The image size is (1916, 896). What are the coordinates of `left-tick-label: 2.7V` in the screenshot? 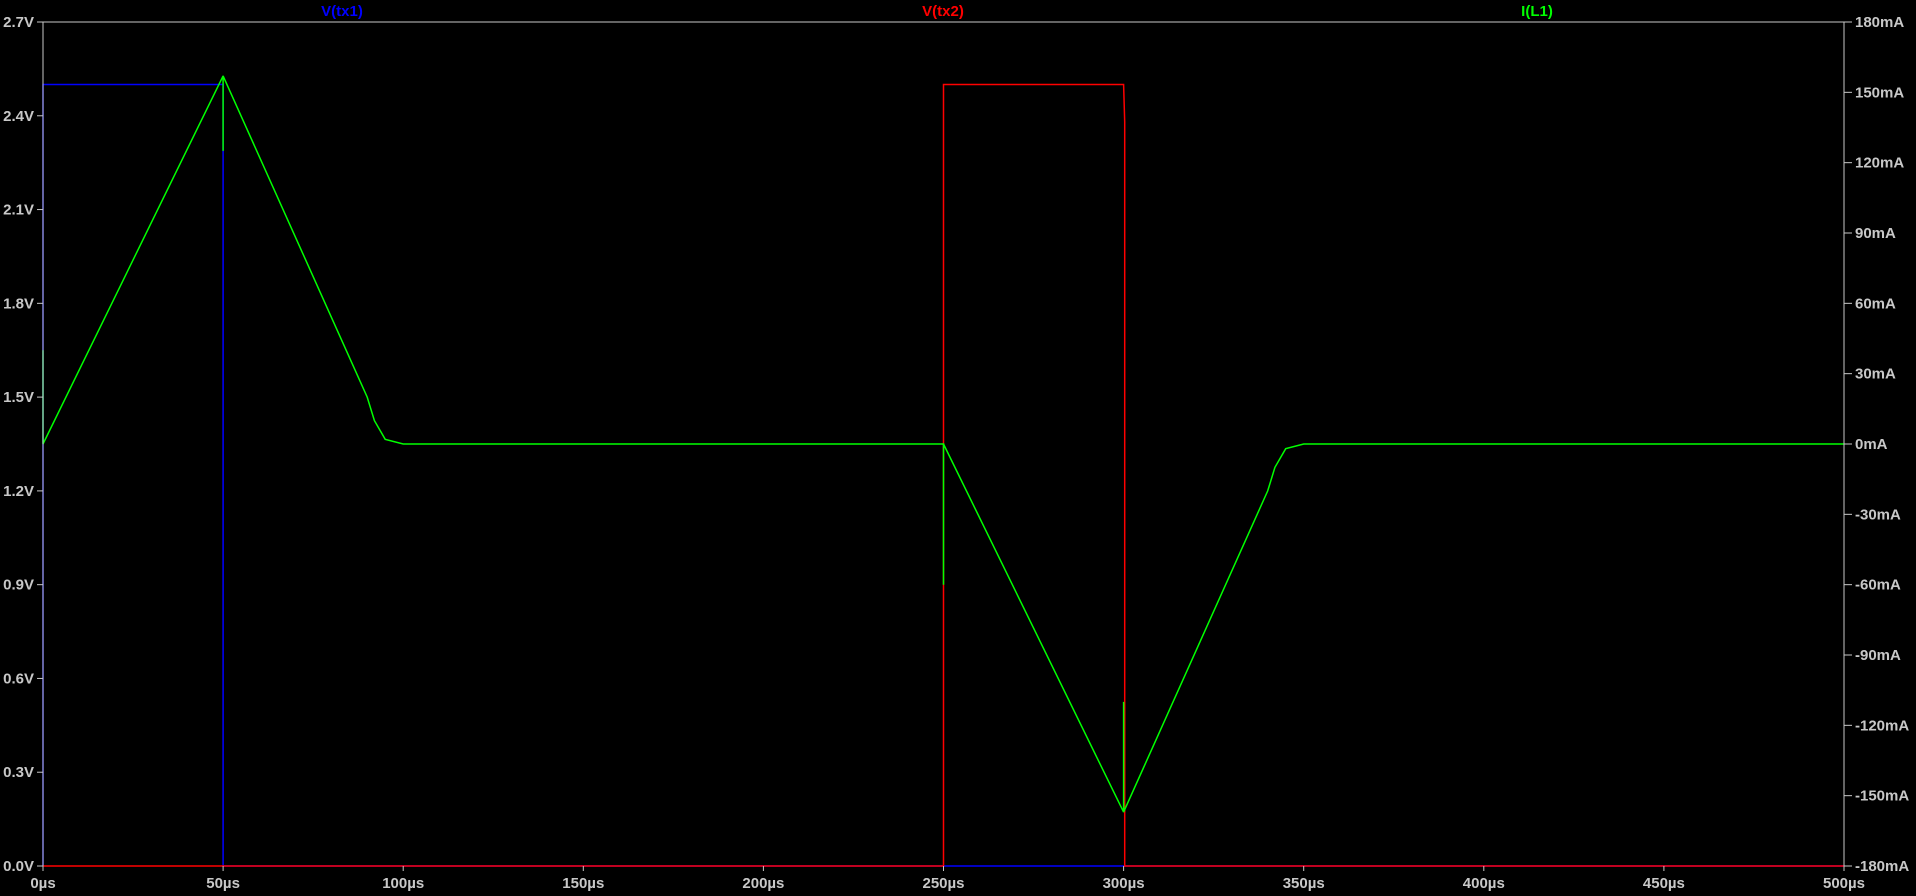 It's located at (18, 22).